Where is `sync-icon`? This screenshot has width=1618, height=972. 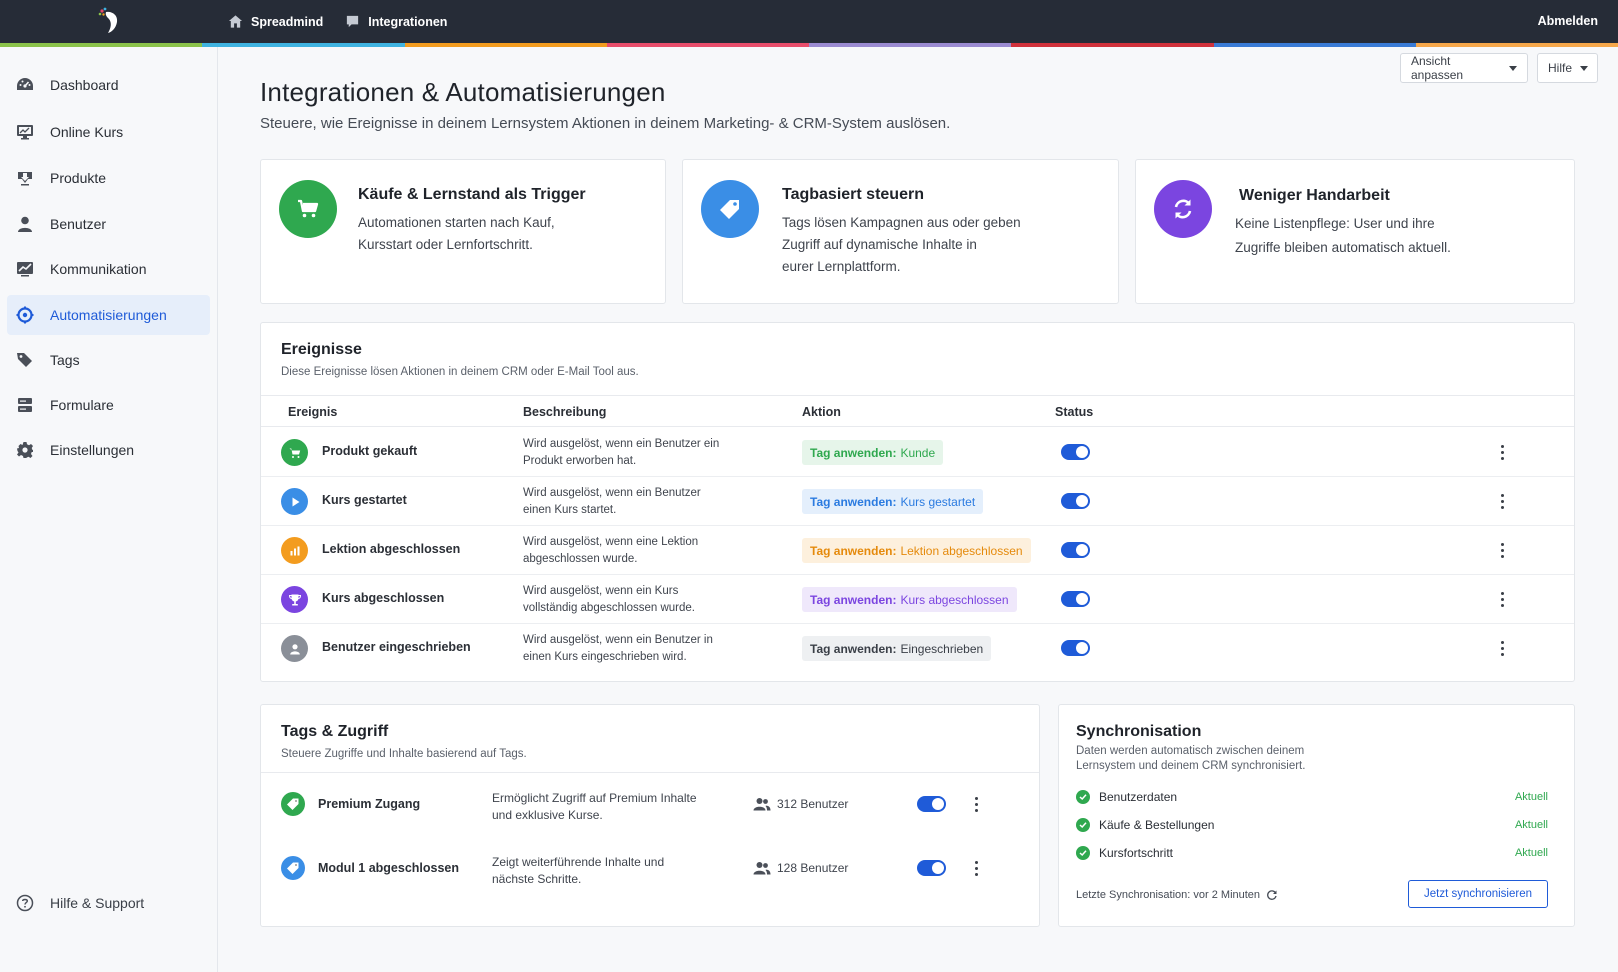
sync-icon is located at coordinates (1183, 209).